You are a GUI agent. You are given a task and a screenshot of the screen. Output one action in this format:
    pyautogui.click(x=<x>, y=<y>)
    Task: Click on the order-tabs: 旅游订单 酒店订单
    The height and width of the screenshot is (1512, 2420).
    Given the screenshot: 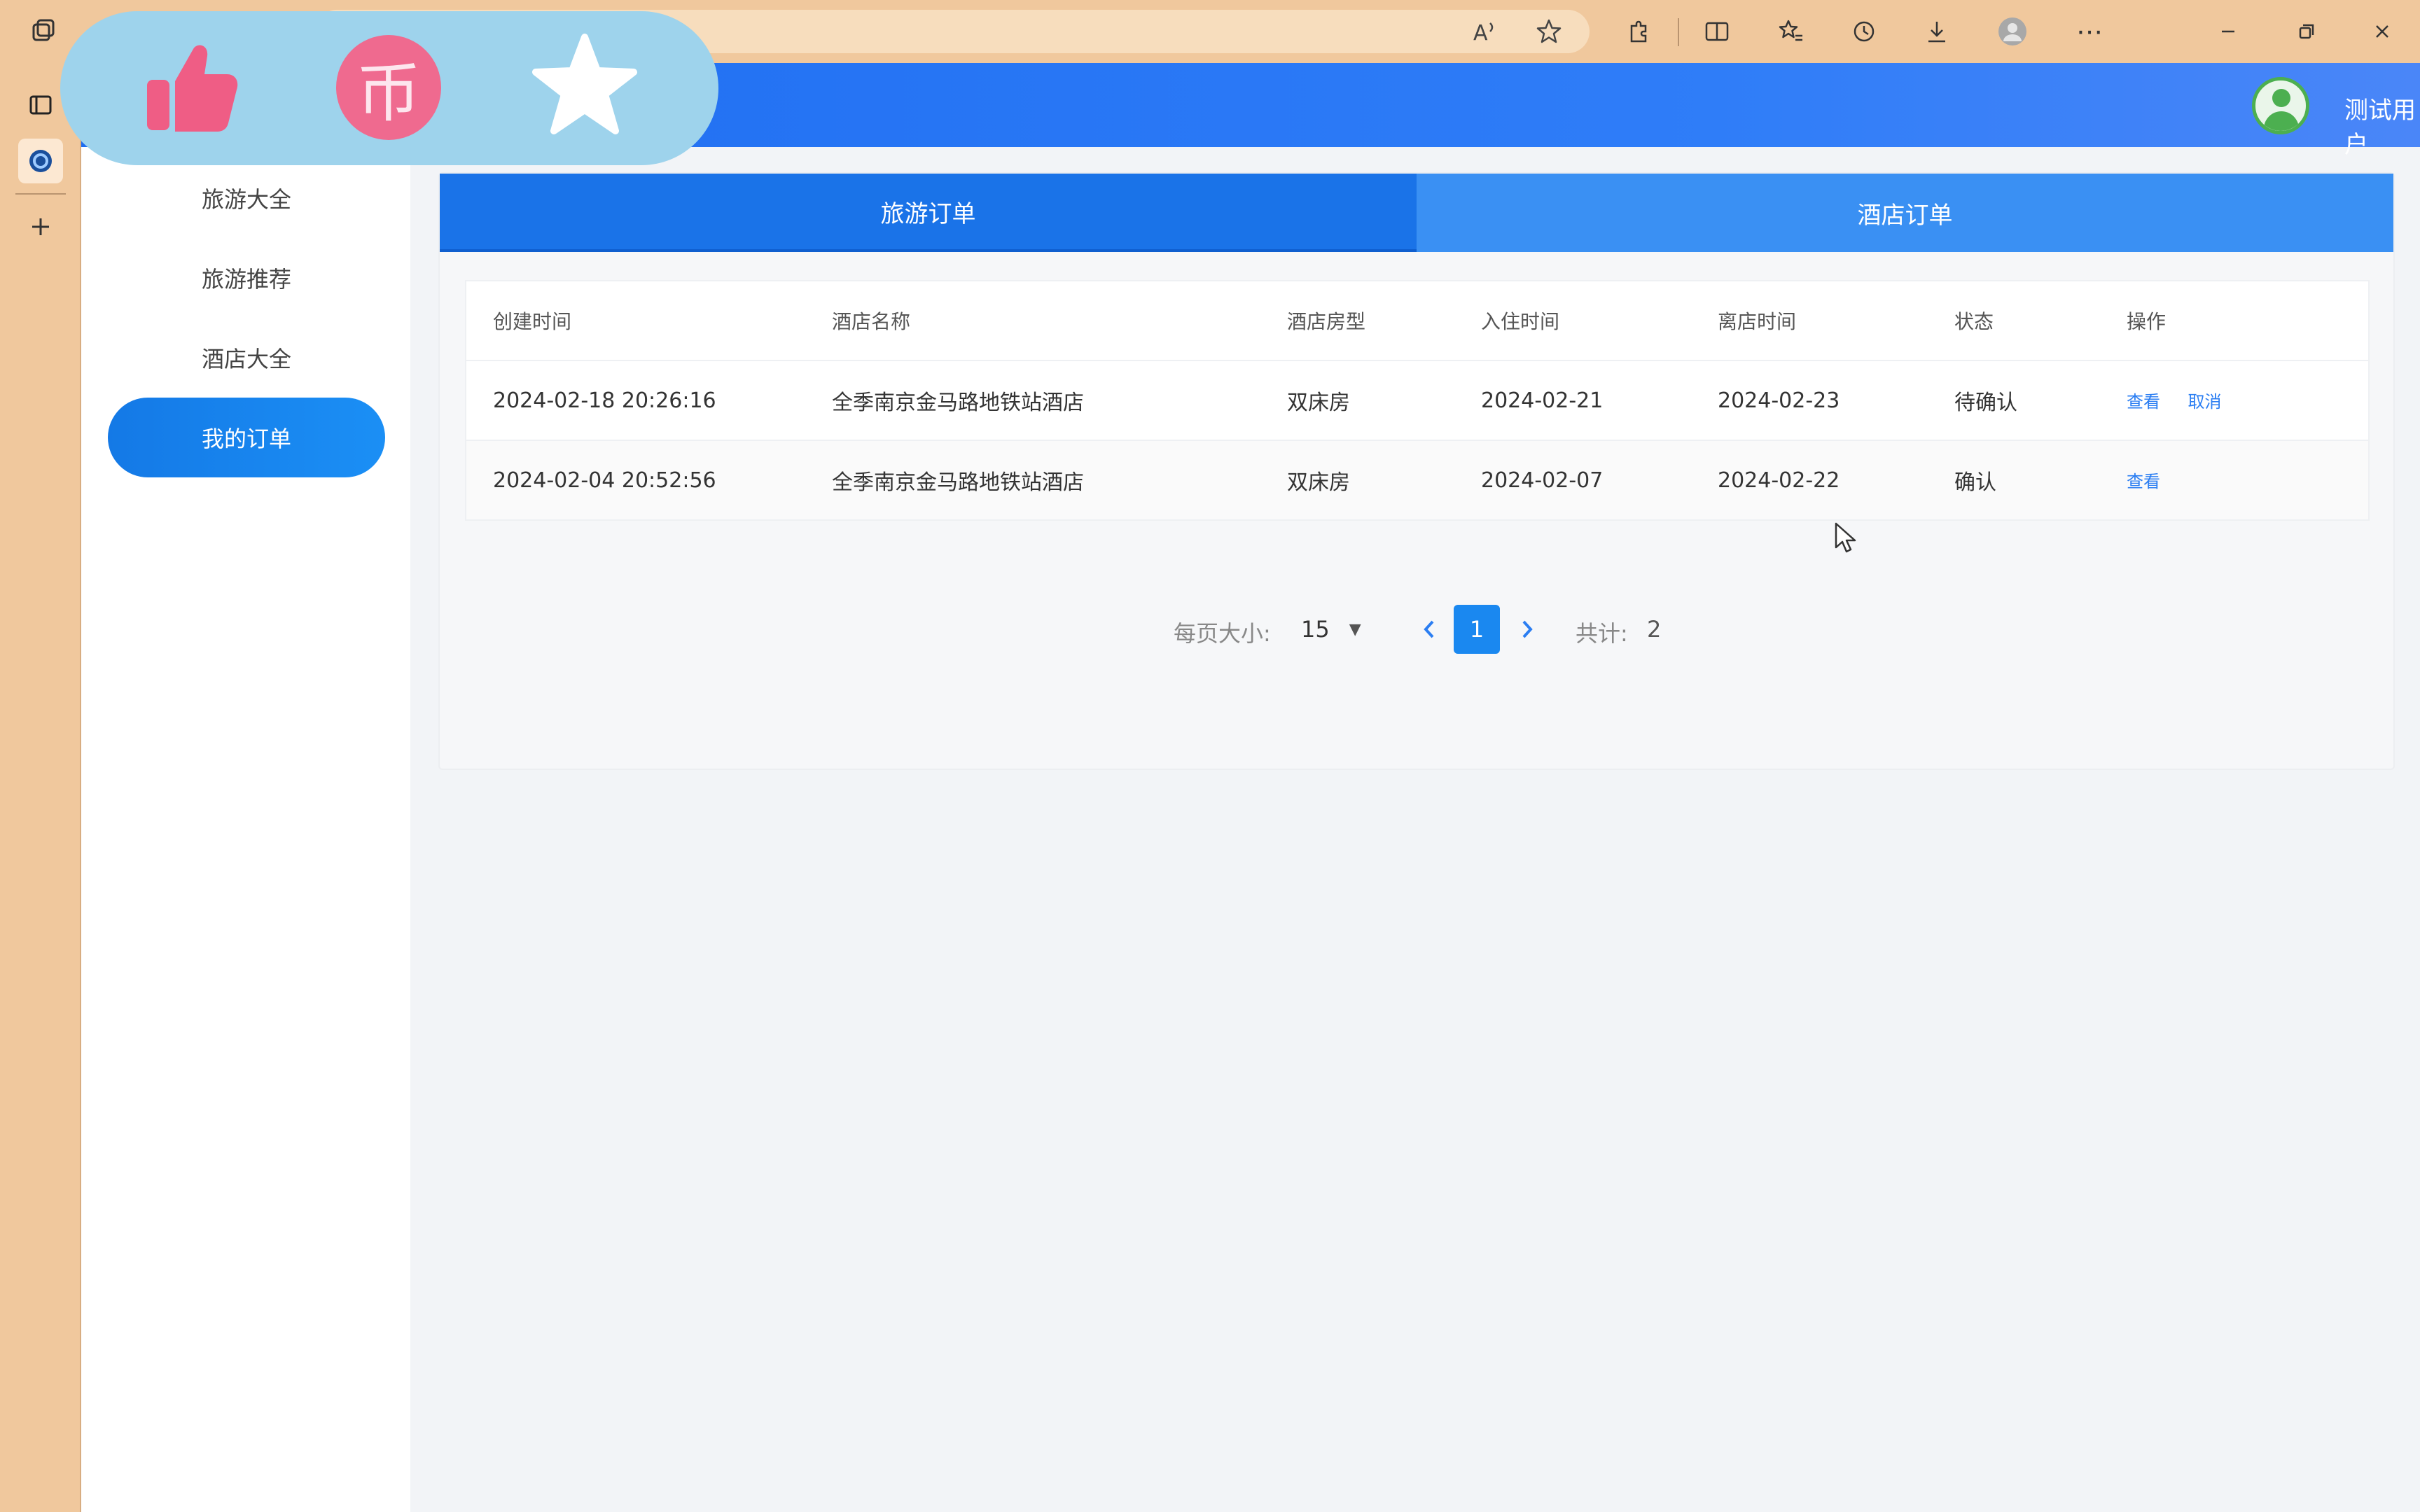 What is the action you would take?
    pyautogui.click(x=1416, y=213)
    